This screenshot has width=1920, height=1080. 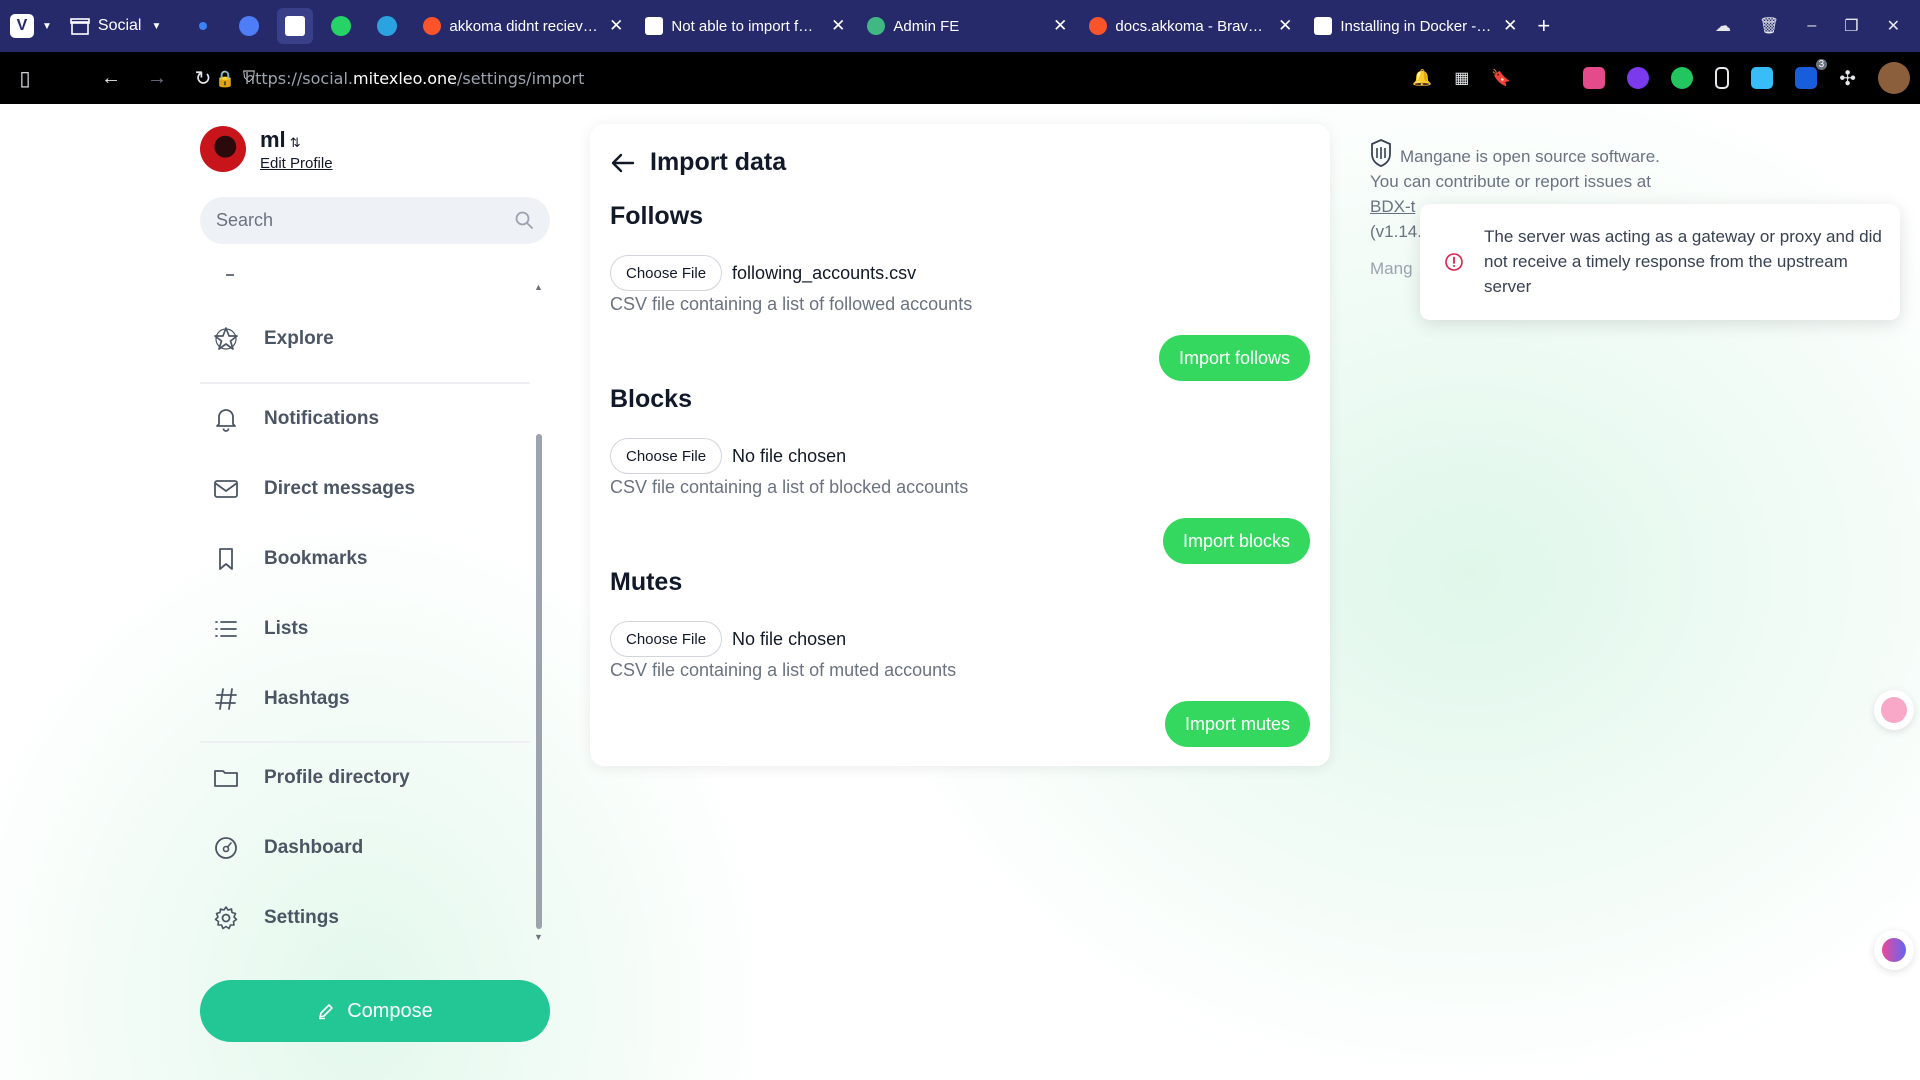 What do you see at coordinates (375, 220) in the screenshot?
I see `search-input` at bounding box center [375, 220].